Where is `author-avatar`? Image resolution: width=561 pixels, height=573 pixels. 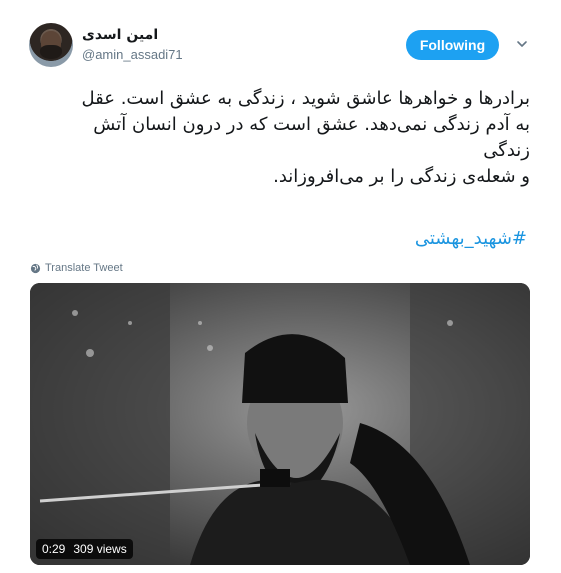
author-avatar is located at coordinates (51, 45).